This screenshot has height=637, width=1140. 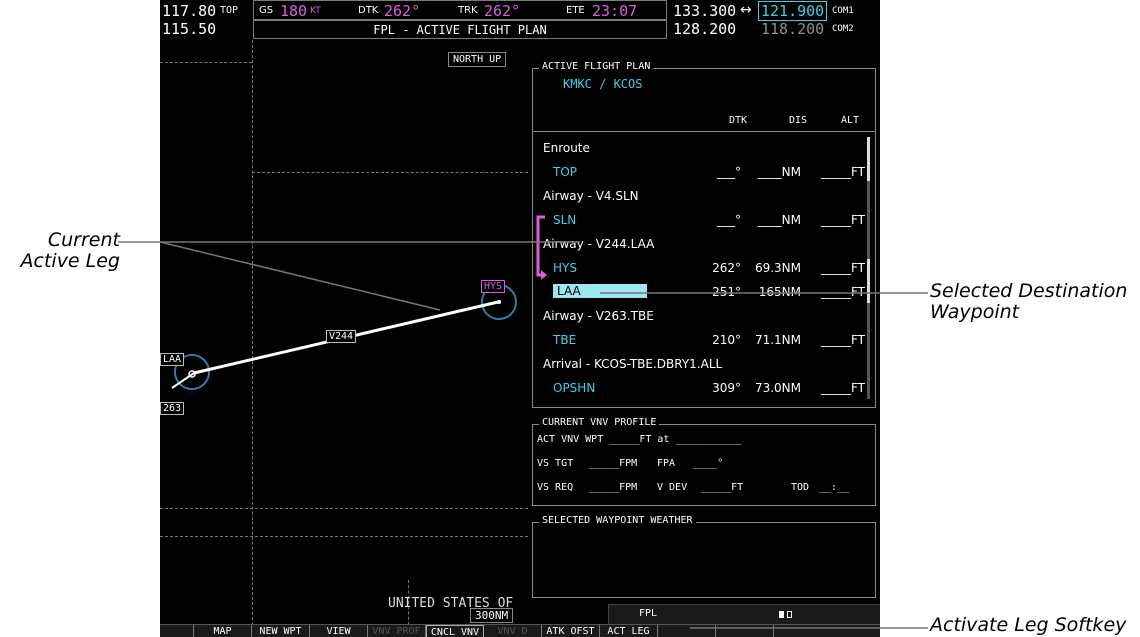 What do you see at coordinates (300, 276) in the screenshot?
I see `callout-leader-line` at bounding box center [300, 276].